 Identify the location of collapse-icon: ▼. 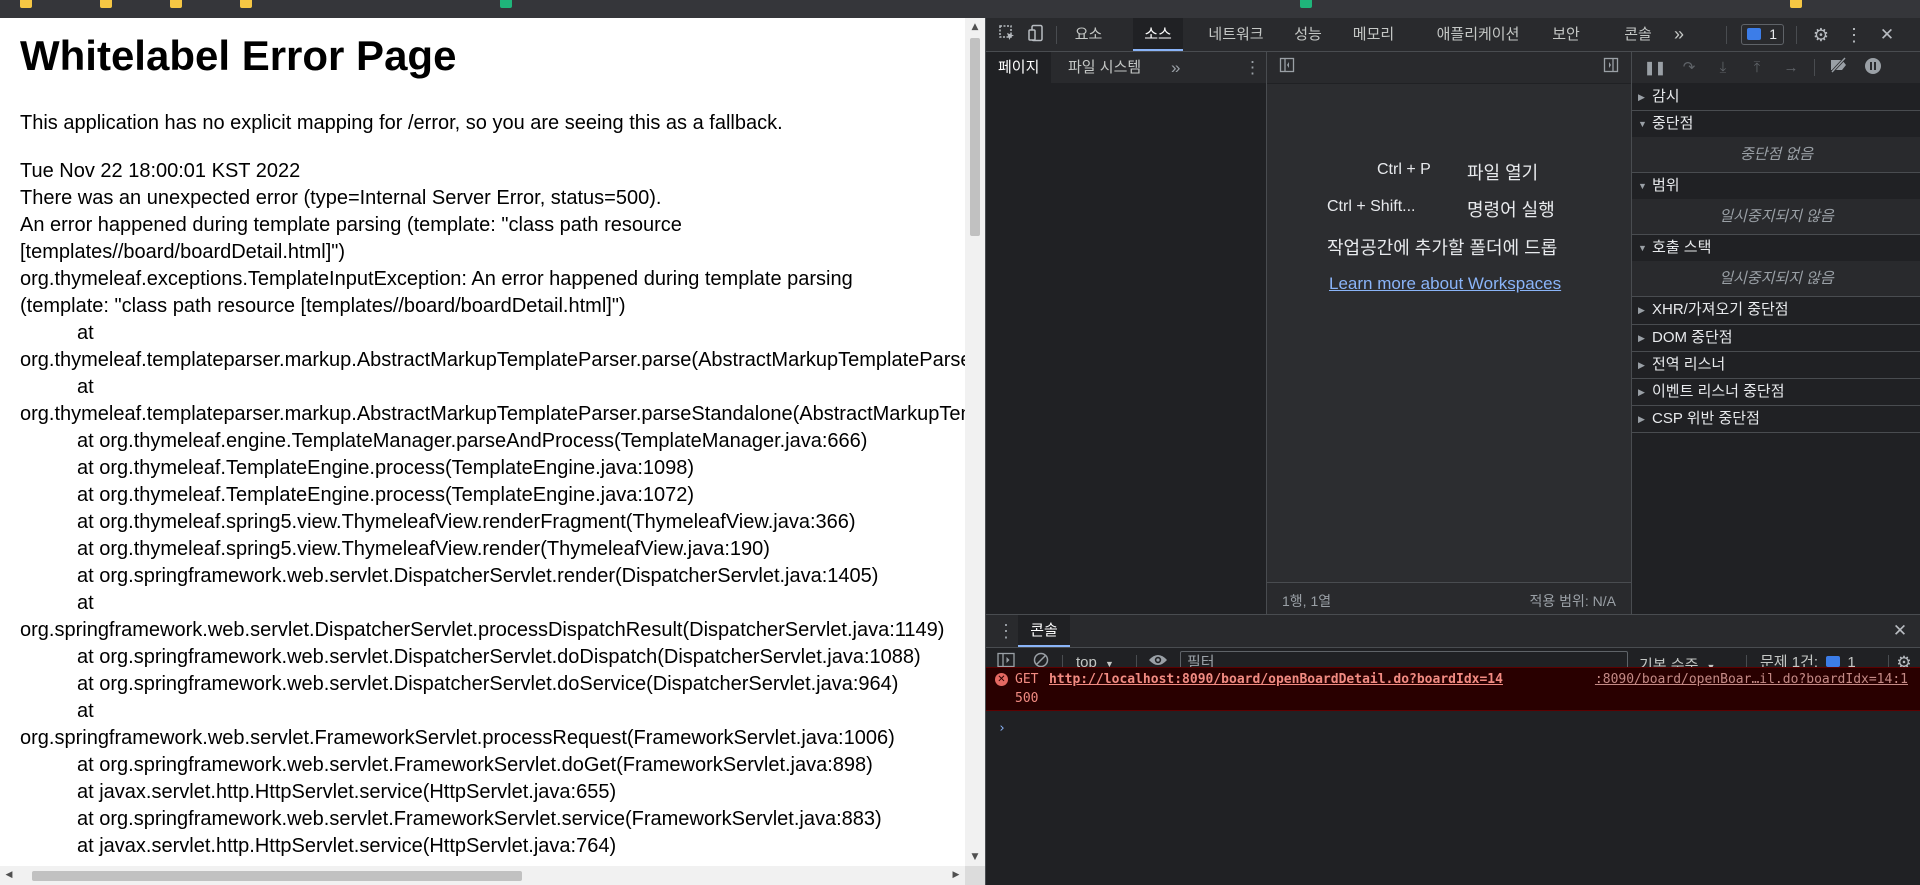
(1642, 248).